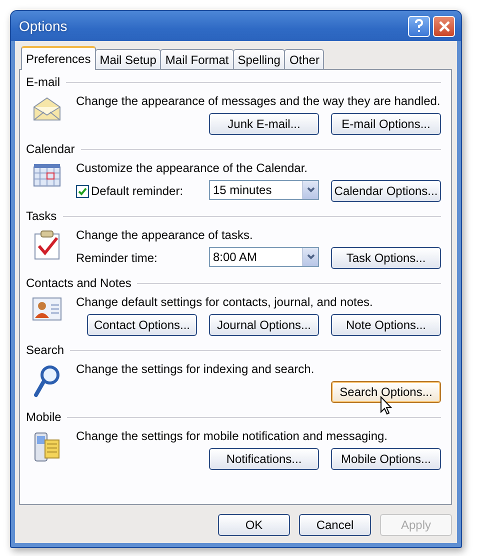  What do you see at coordinates (58, 58) in the screenshot?
I see `tab: Preferences` at bounding box center [58, 58].